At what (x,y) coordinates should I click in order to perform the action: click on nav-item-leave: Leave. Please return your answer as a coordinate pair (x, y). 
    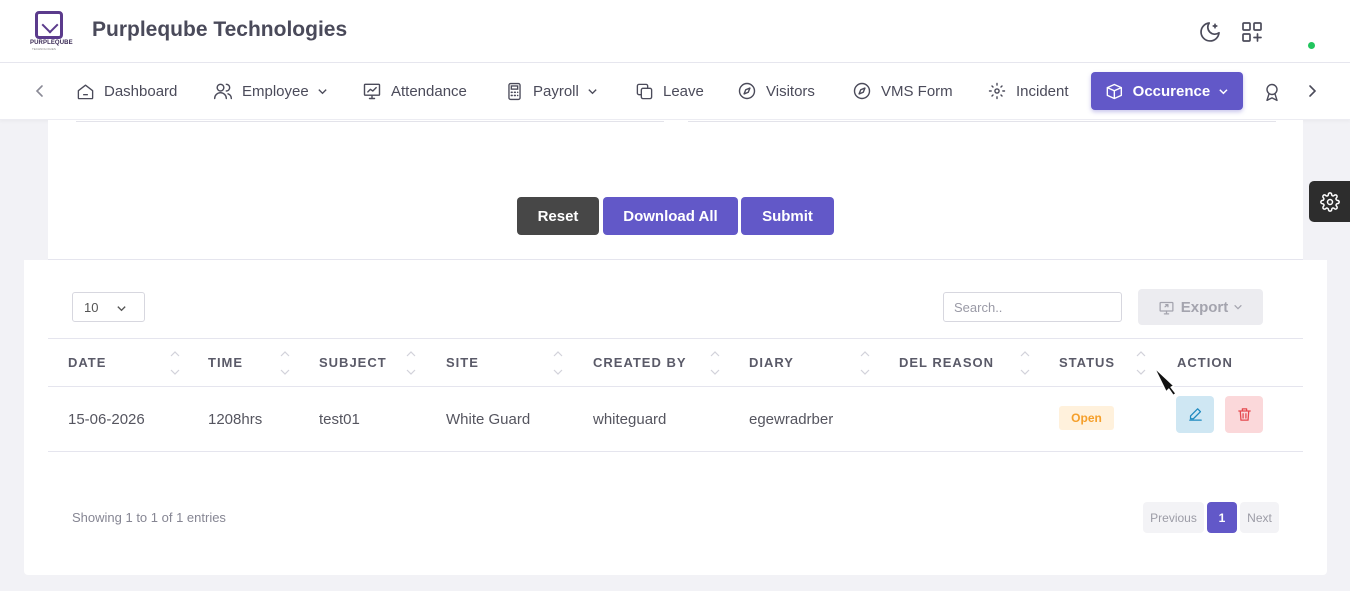
    Looking at the image, I should click on (669, 91).